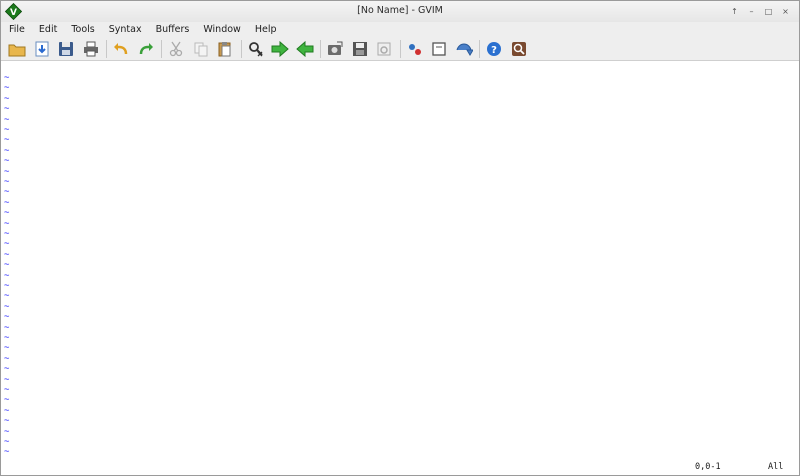  Describe the element at coordinates (256, 49) in the screenshot. I see `find-replace-icon` at that location.